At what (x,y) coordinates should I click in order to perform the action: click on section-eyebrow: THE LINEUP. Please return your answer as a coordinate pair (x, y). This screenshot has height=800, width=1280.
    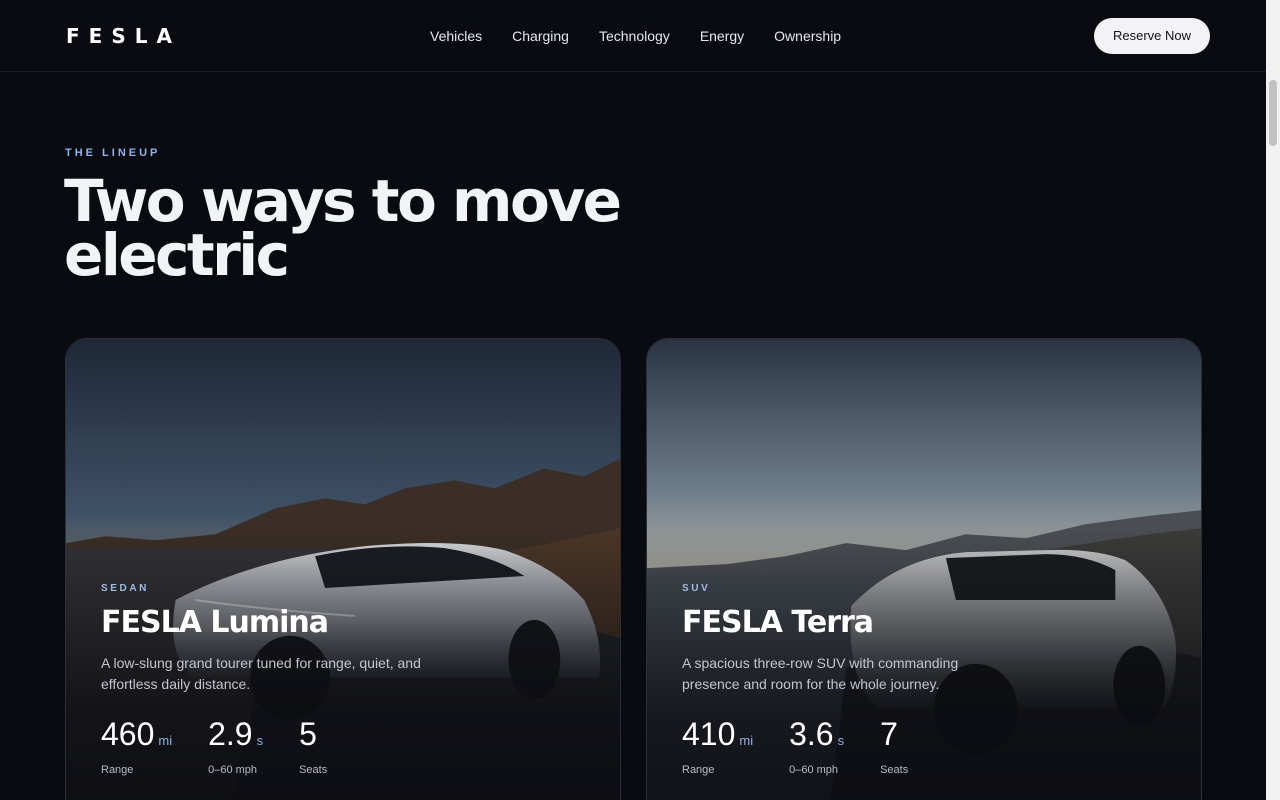
    Looking at the image, I should click on (113, 153).